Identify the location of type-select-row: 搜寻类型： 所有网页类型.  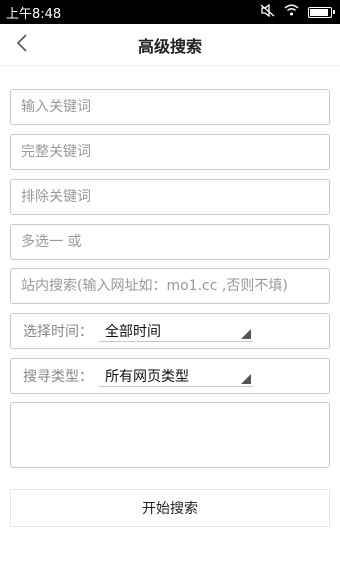
(170, 376).